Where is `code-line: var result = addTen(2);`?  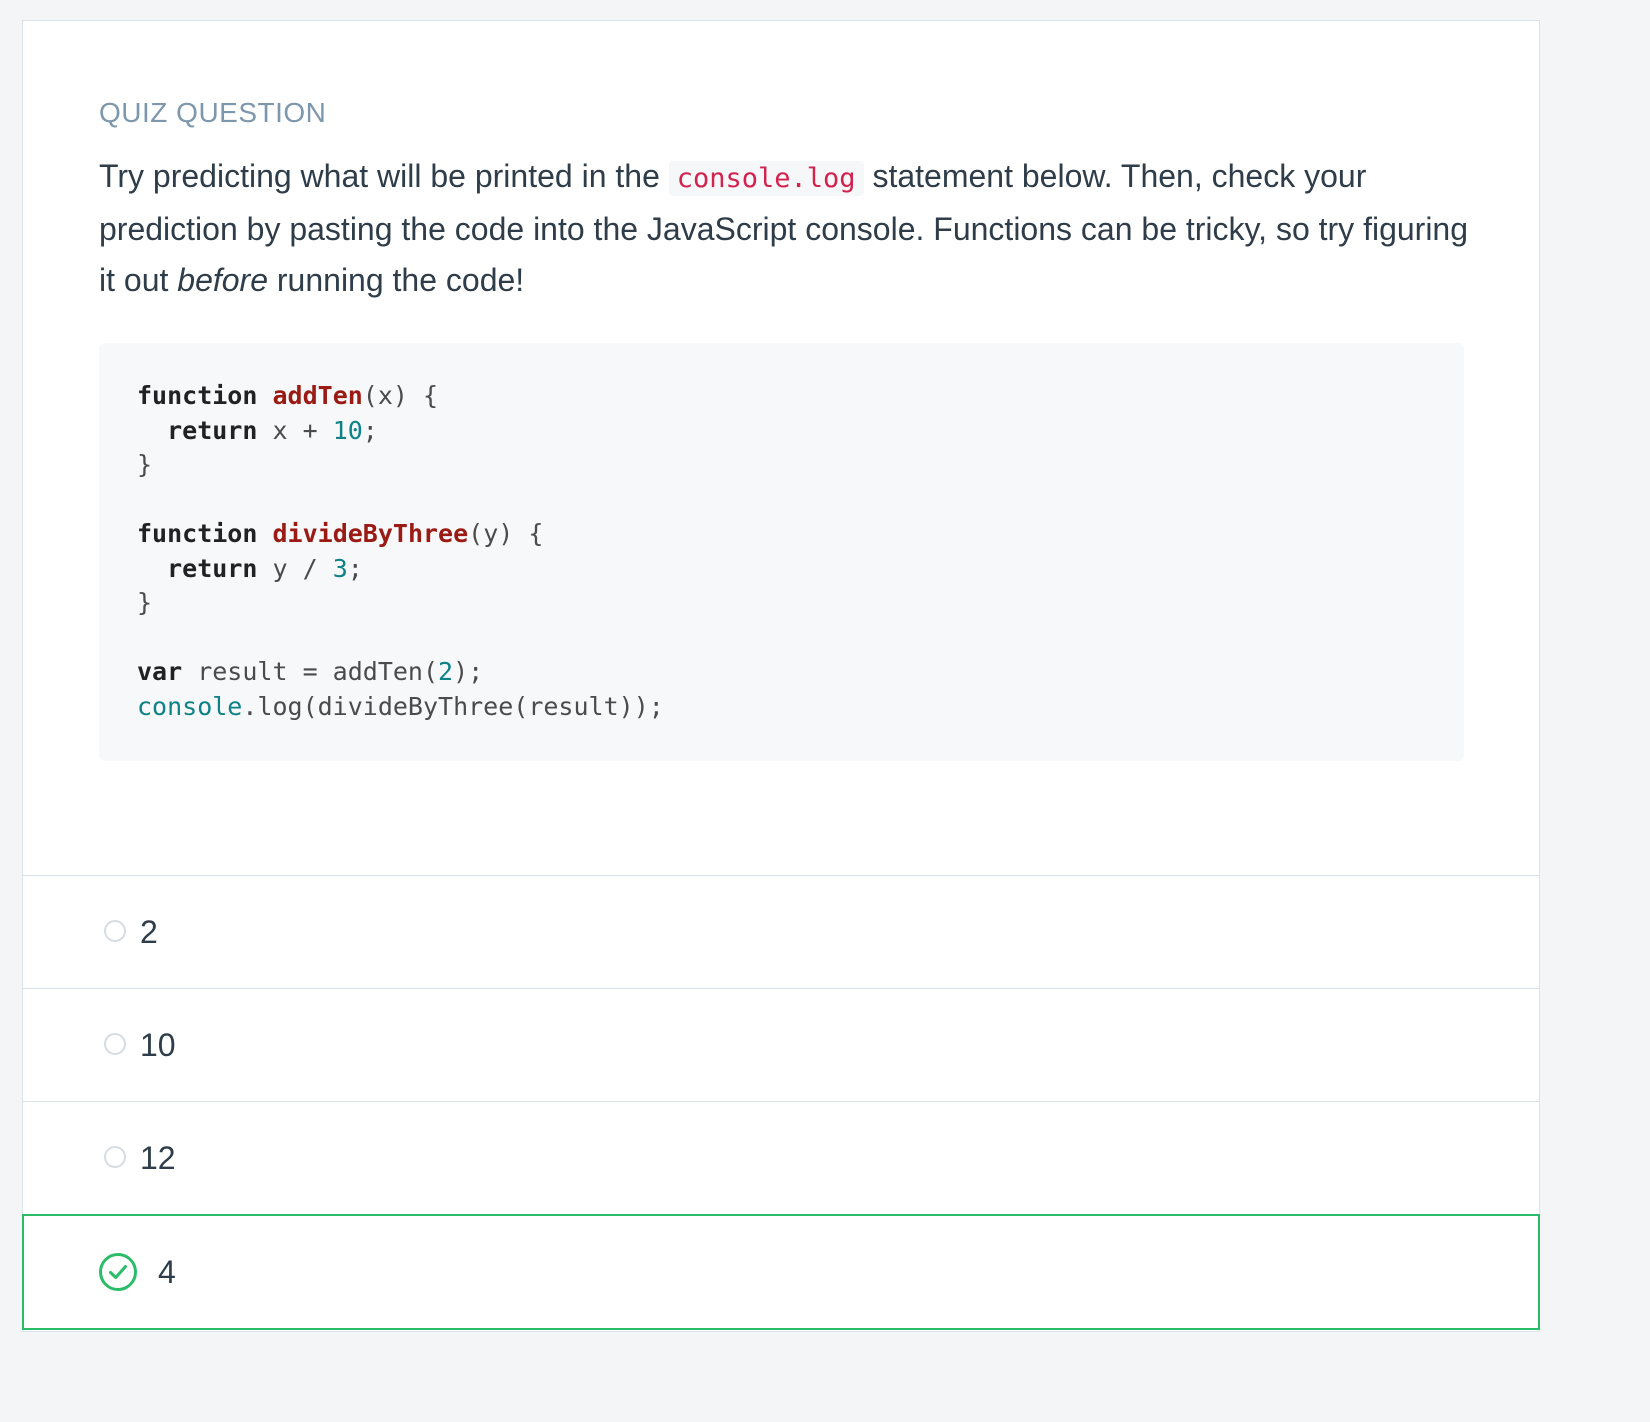 code-line: var result = addTen(2); is located at coordinates (781, 672).